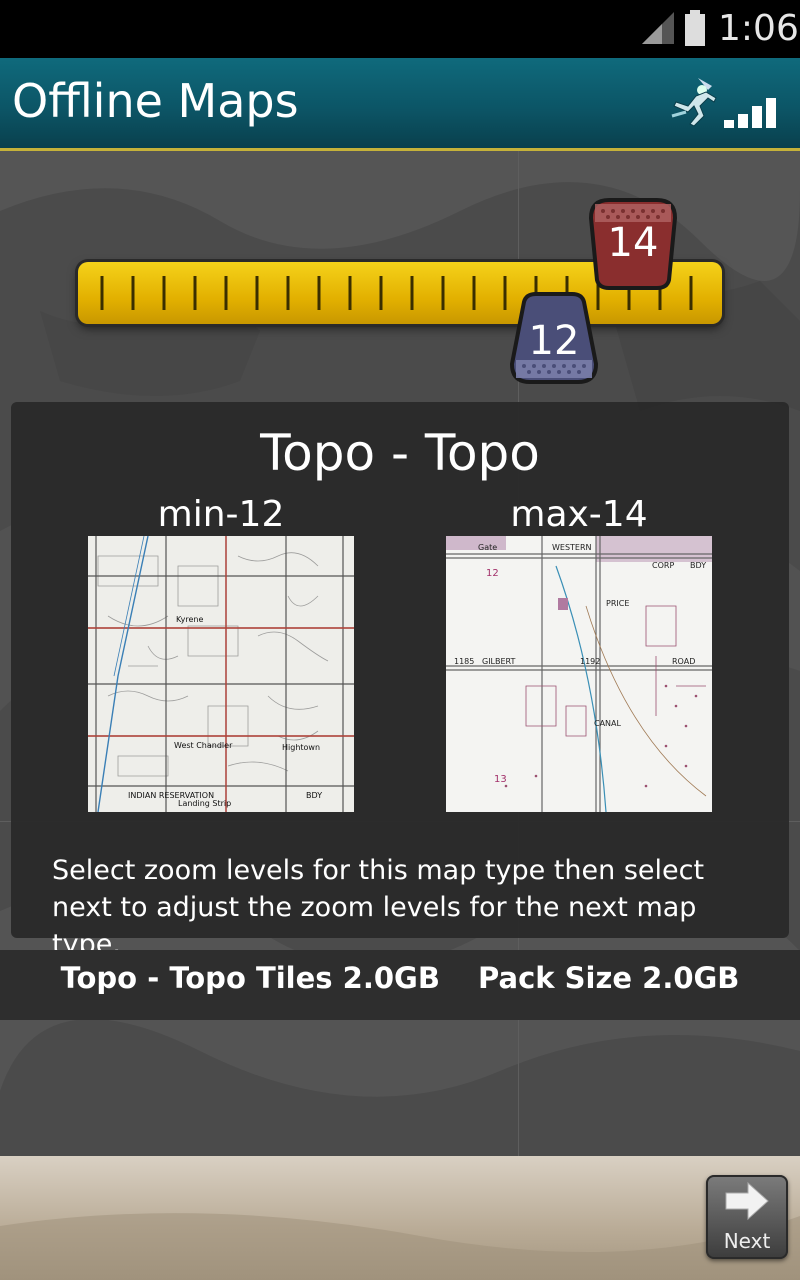 The height and width of the screenshot is (1280, 800). Describe the element at coordinates (487, 547) in the screenshot. I see `map-label: Gate` at that location.